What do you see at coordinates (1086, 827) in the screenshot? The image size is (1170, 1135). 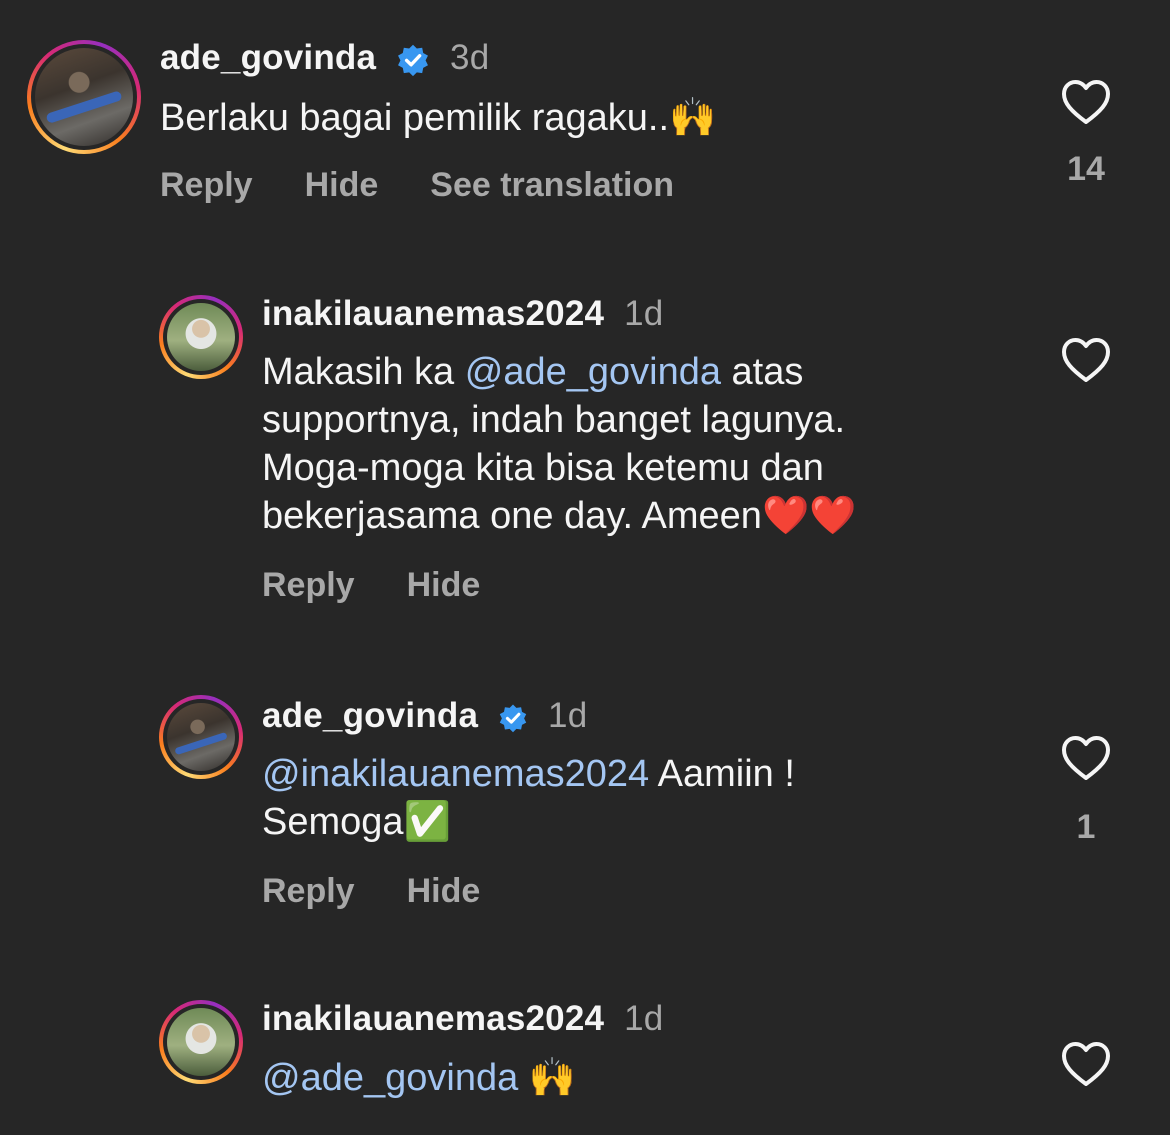 I see `like-count: 1` at bounding box center [1086, 827].